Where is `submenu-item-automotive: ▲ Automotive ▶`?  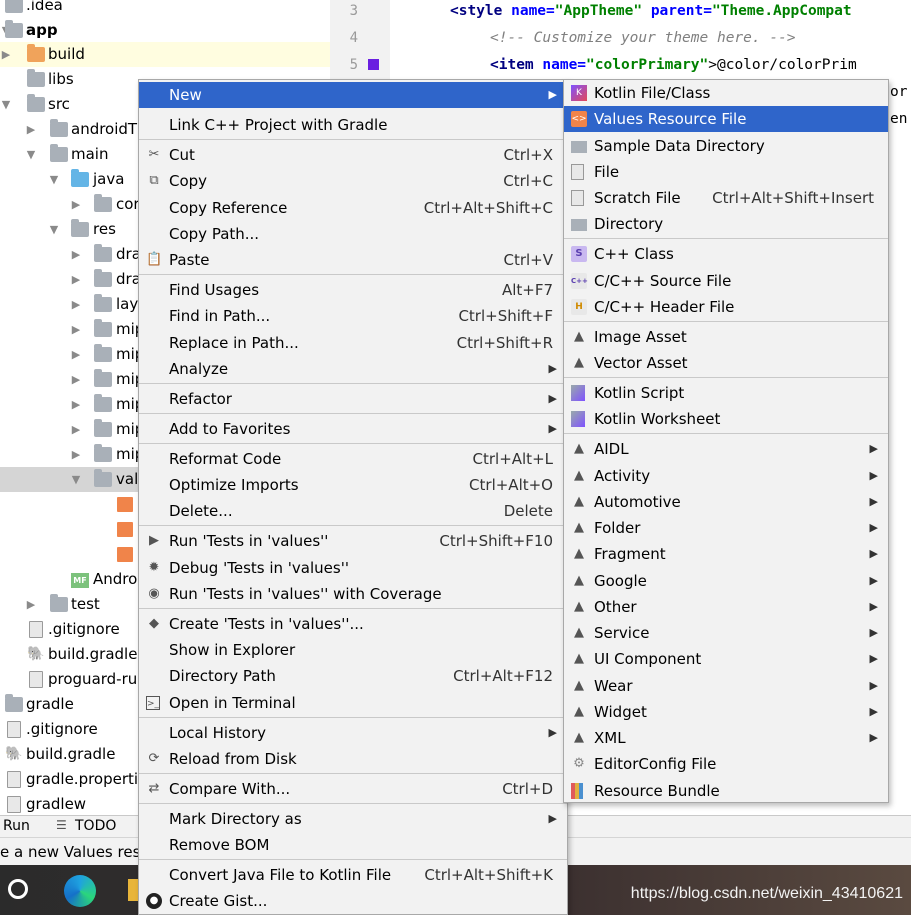 submenu-item-automotive: ▲ Automotive ▶ is located at coordinates (726, 502).